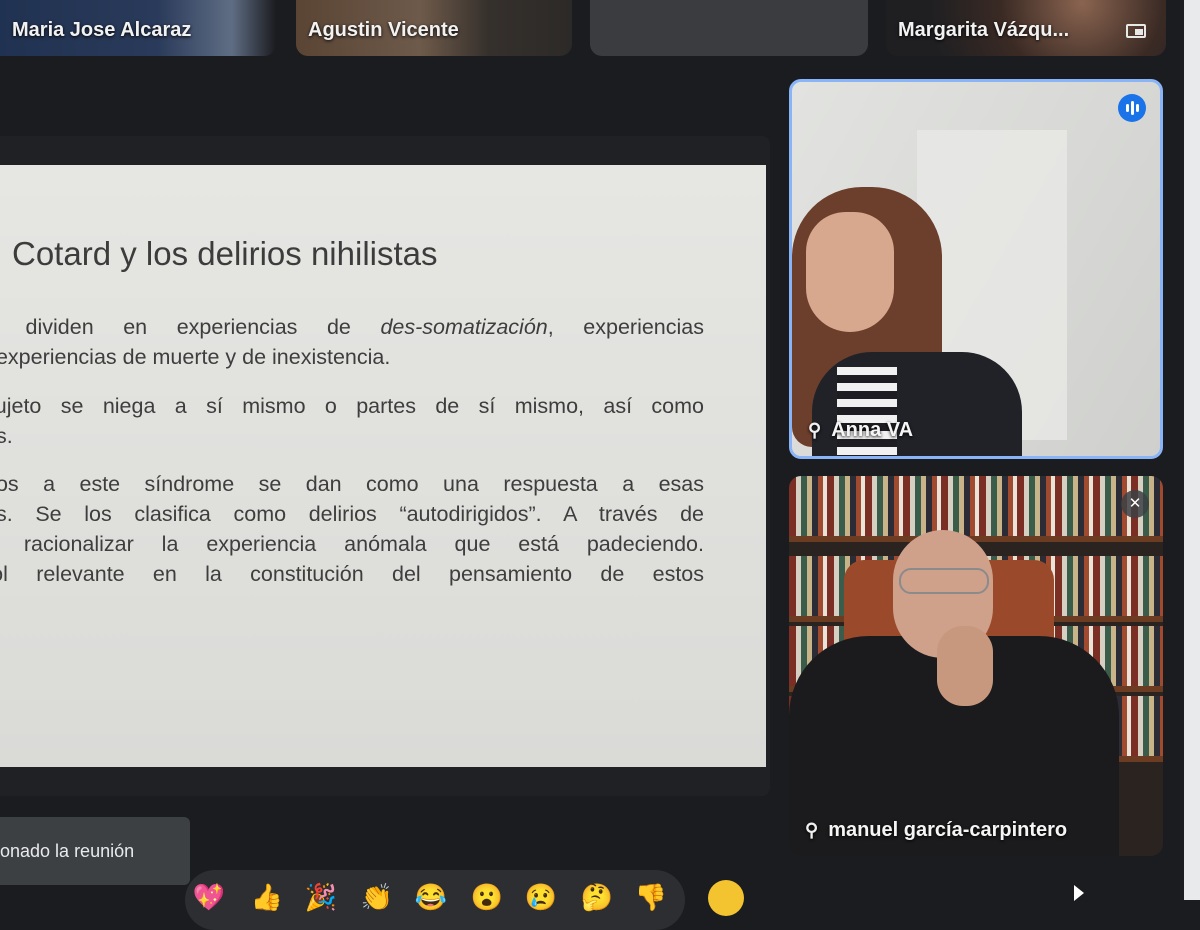  What do you see at coordinates (976, 269) in the screenshot?
I see `video-tile-anna: ⚲ Anna VA` at bounding box center [976, 269].